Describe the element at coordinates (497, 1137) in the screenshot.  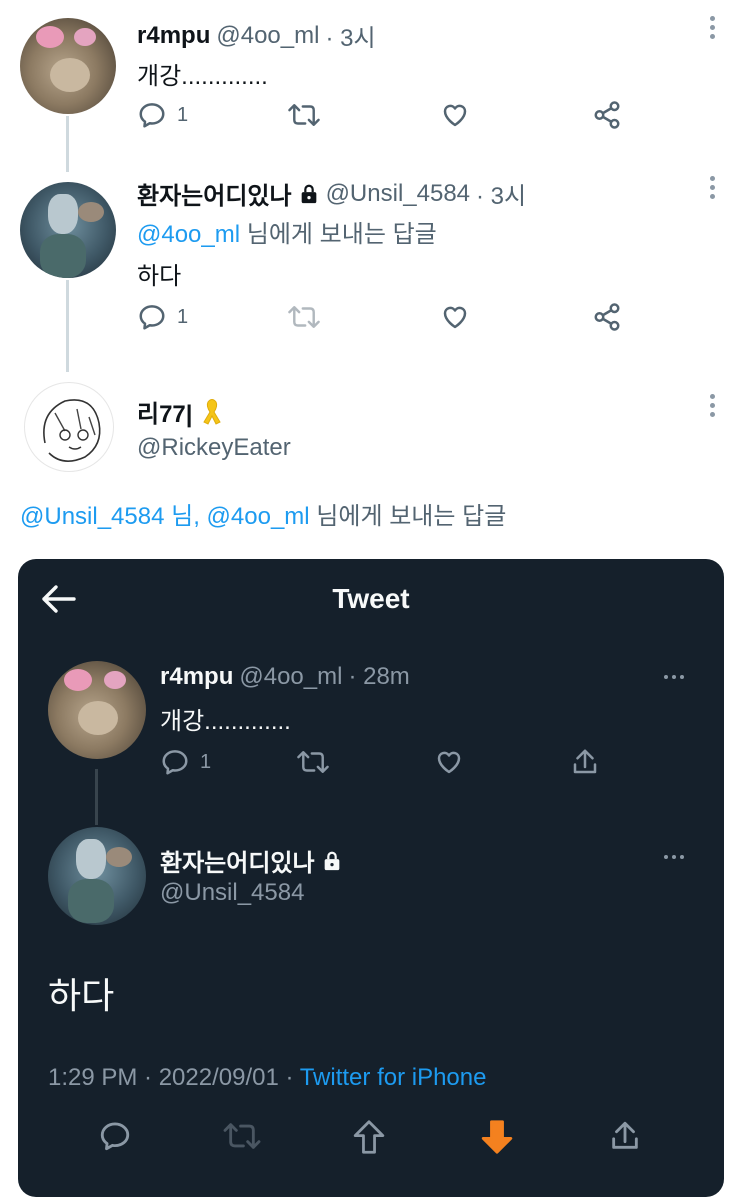
I see `downvote-icon` at that location.